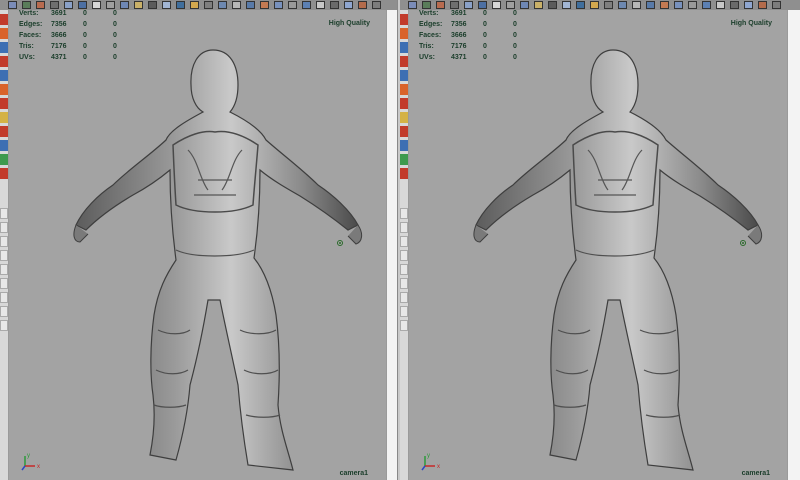 This screenshot has width=800, height=480. I want to click on vertical-scrollbar, so click(793, 245).